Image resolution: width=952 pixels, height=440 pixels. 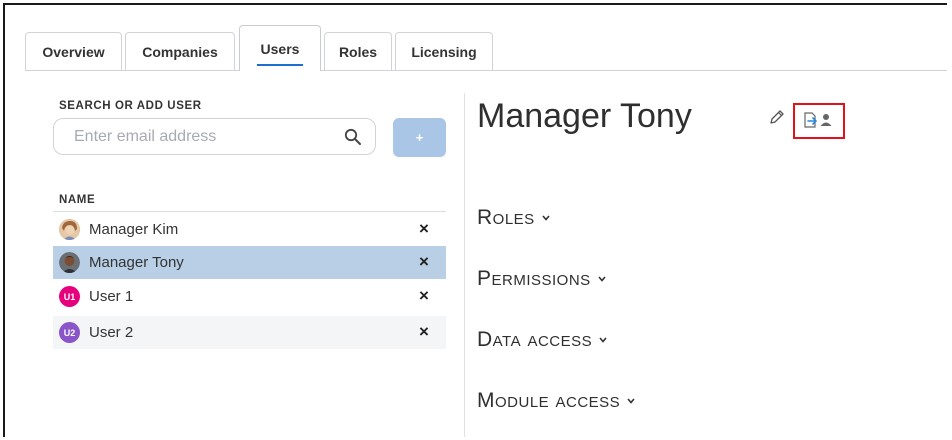 I want to click on user-name: Manager Kim, so click(x=134, y=229).